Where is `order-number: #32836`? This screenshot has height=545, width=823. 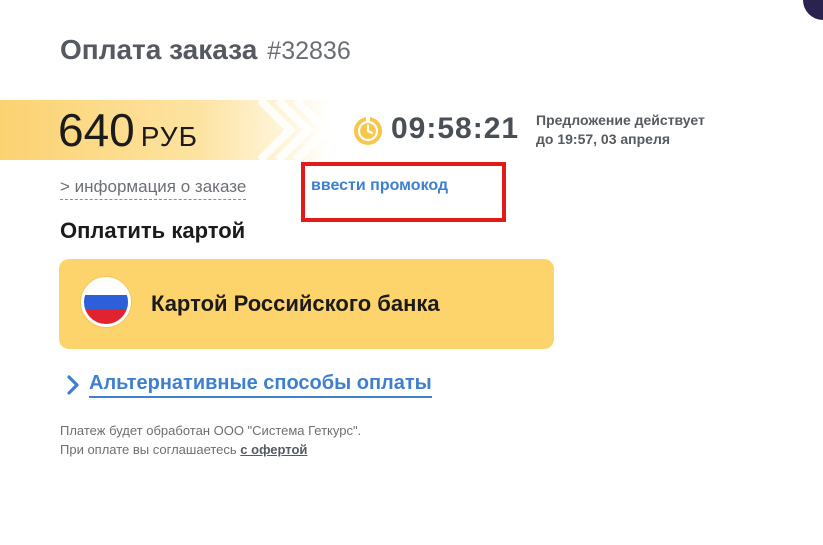
order-number: #32836 is located at coordinates (309, 51).